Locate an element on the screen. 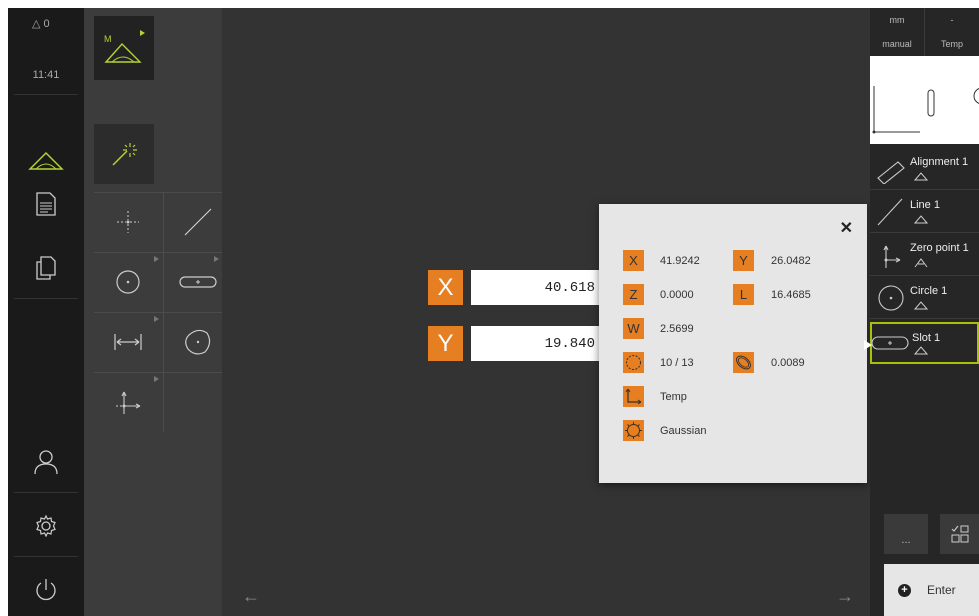  feature-label: Zero point 1 is located at coordinates (939, 248).